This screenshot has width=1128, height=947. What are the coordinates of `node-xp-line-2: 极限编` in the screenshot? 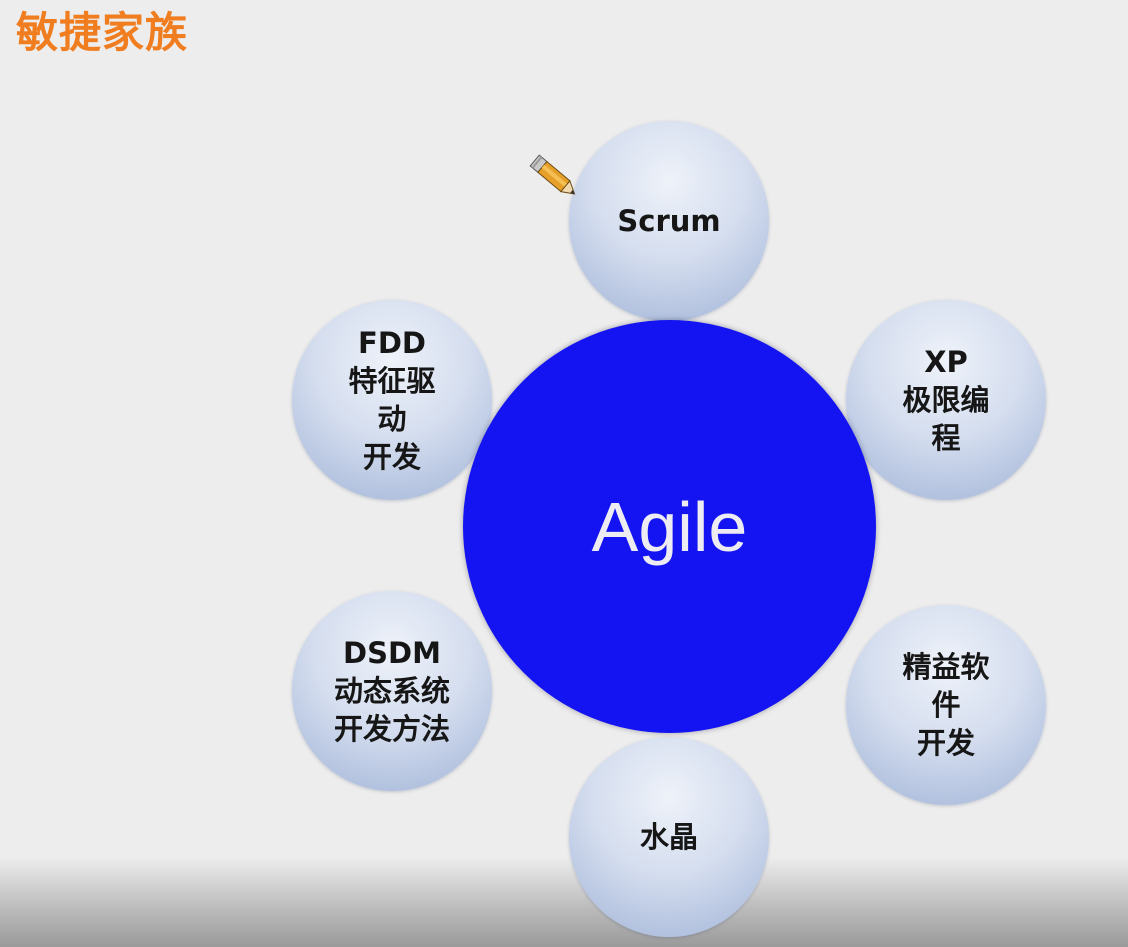 It's located at (946, 400).